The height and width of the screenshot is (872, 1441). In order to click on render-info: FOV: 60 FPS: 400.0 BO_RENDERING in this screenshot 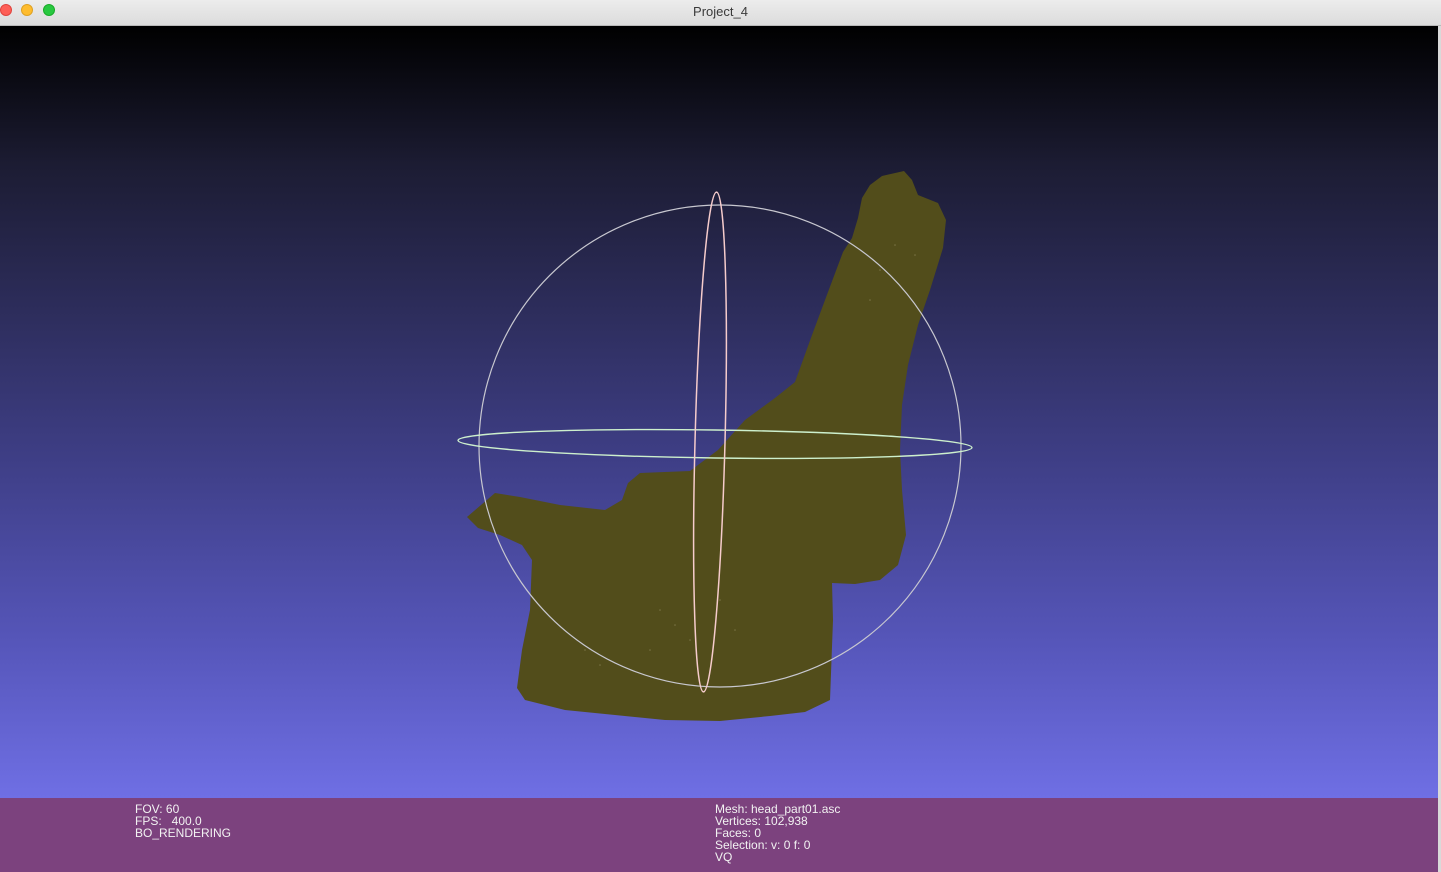, I will do `click(183, 821)`.